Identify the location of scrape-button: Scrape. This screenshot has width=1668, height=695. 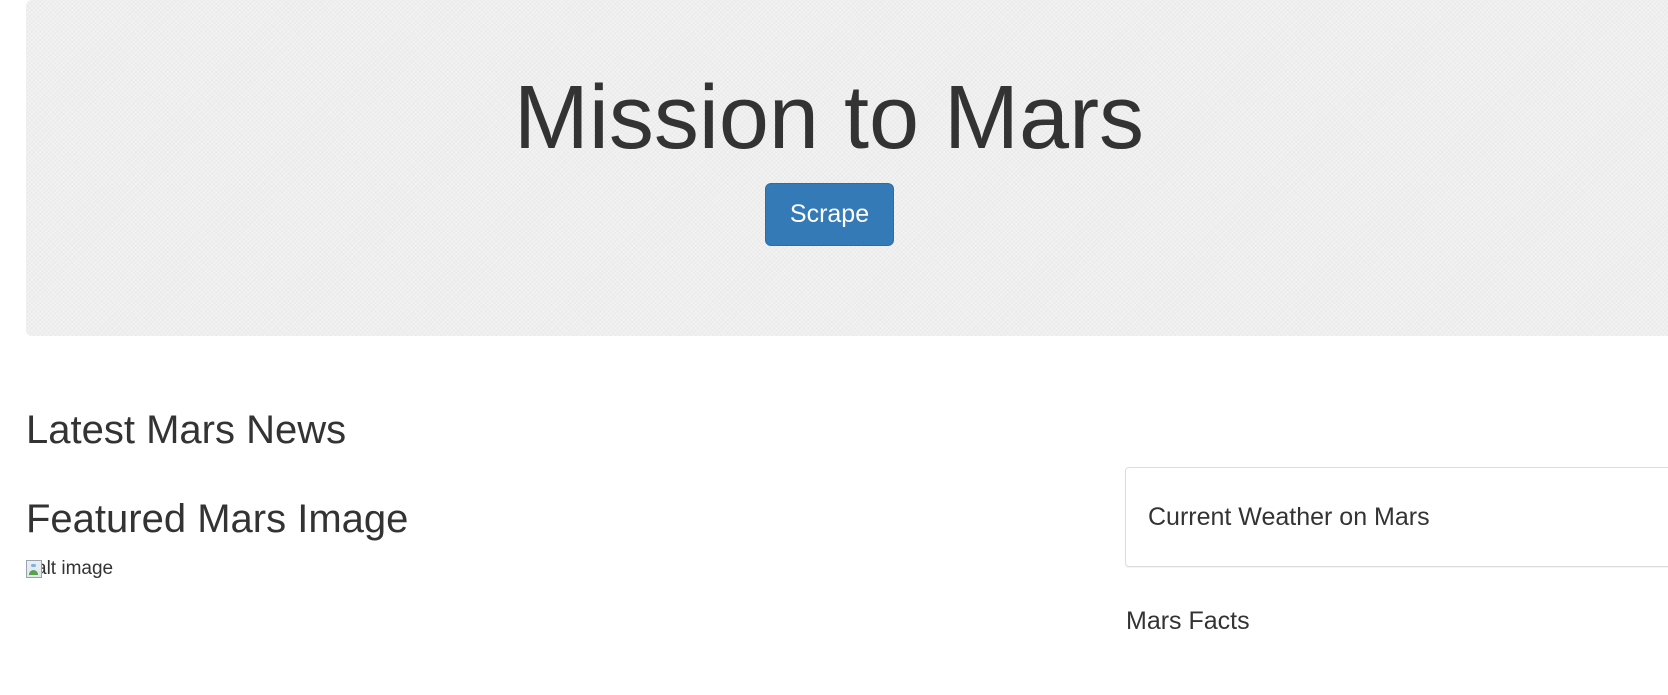
(829, 214).